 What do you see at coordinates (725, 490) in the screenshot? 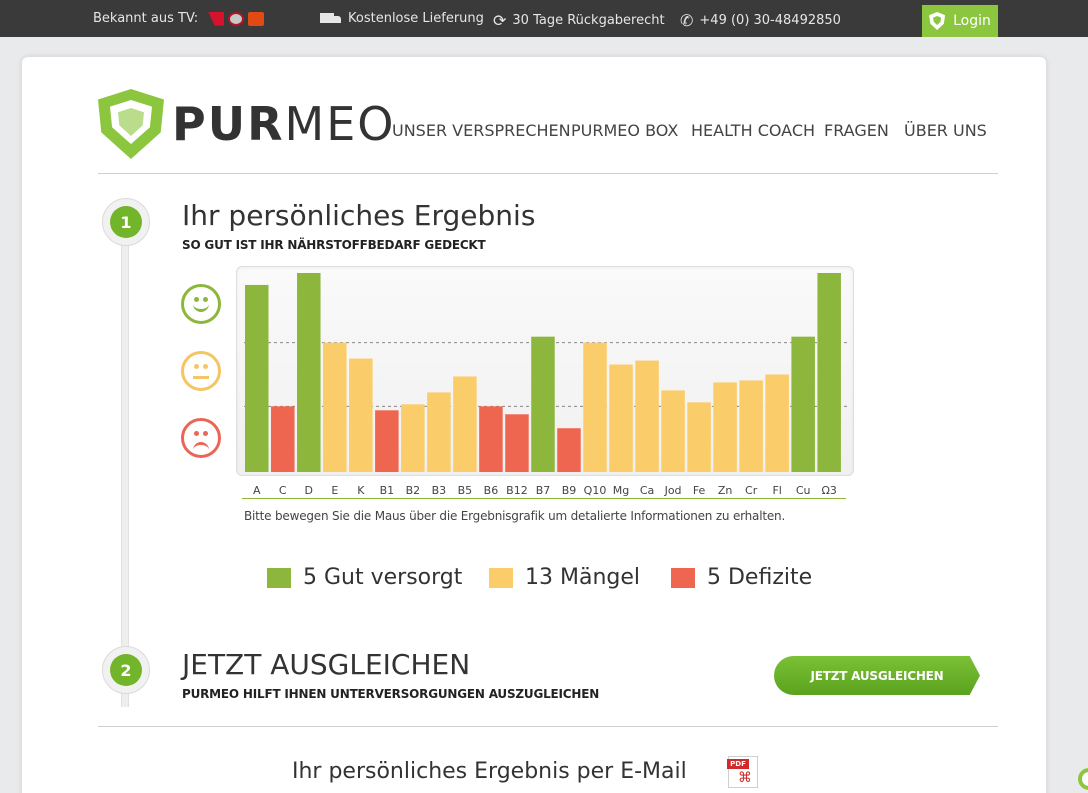
I see `tick-label-zn: Zn` at bounding box center [725, 490].